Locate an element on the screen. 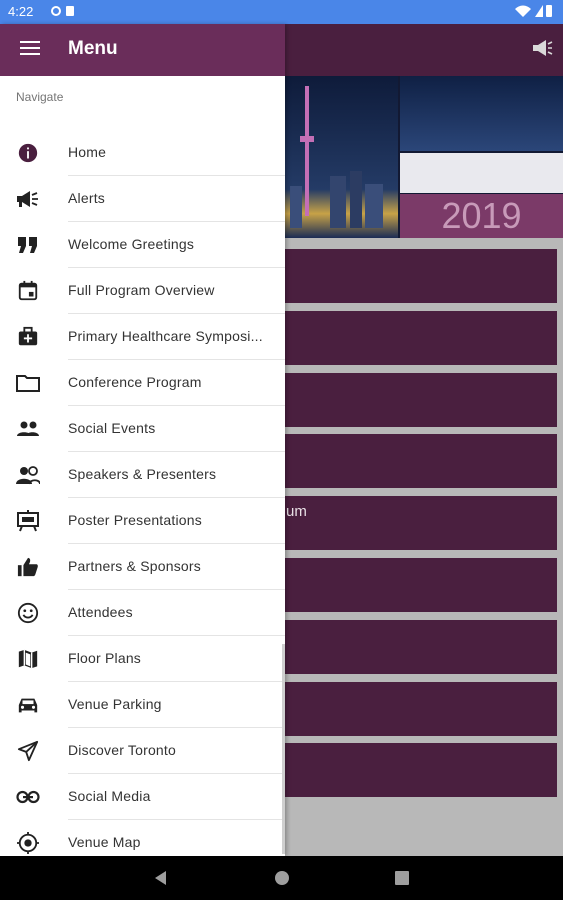 This screenshot has width=563, height=900. menu-item-speakers-presenters: Speakers & Presenters is located at coordinates (142, 475).